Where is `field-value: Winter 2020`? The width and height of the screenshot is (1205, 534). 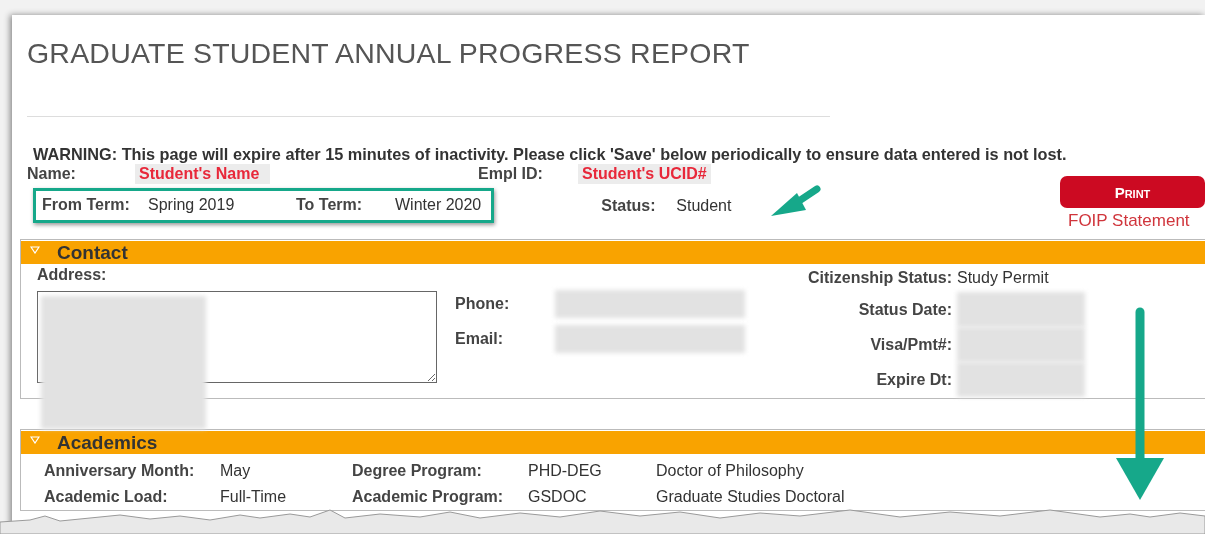 field-value: Winter 2020 is located at coordinates (438, 205).